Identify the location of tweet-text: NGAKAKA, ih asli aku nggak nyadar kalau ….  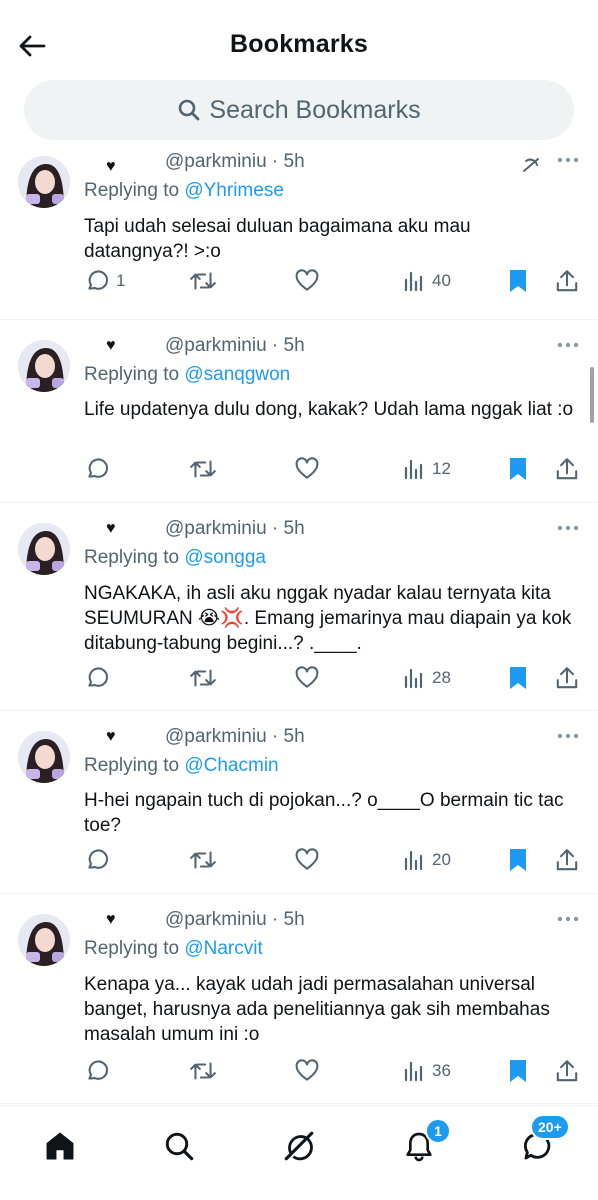
(328, 618).